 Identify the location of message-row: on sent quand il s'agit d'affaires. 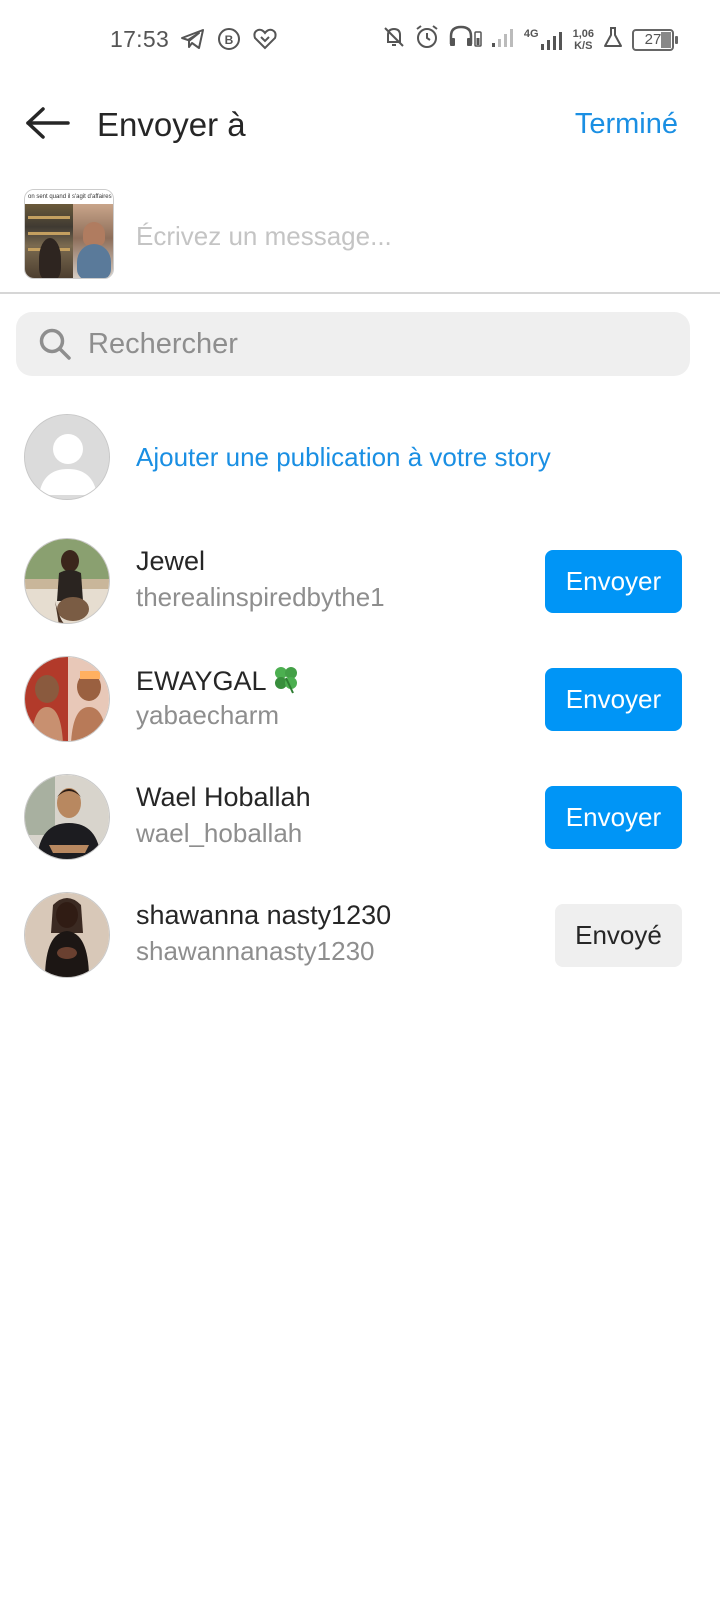
(360, 240).